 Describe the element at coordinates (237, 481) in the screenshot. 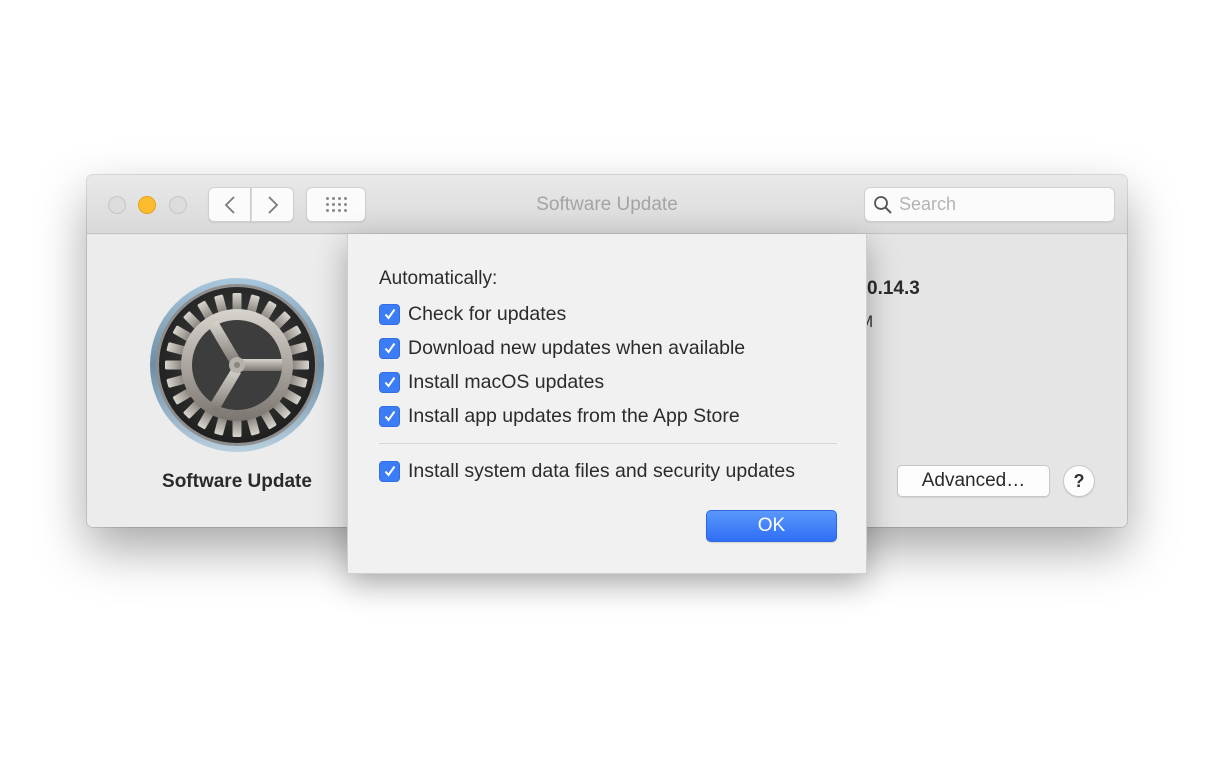

I see `app-name-label: Software Update` at that location.